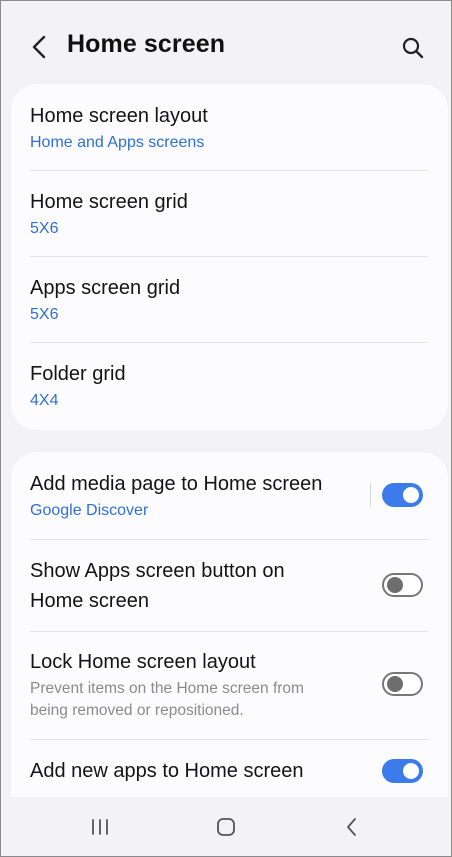 The width and height of the screenshot is (452, 857). Describe the element at coordinates (44, 400) in the screenshot. I see `setting-value: 4X4` at that location.